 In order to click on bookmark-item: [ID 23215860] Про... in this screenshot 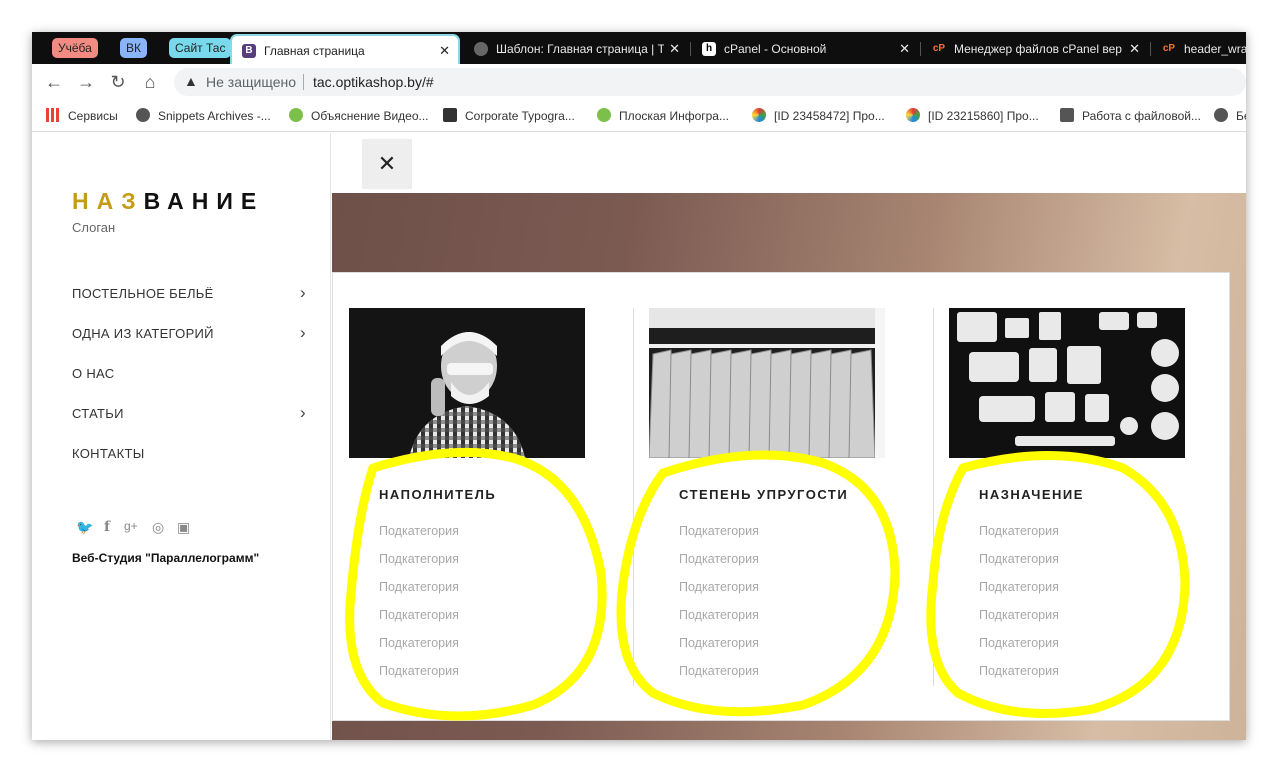, I will do `click(972, 116)`.